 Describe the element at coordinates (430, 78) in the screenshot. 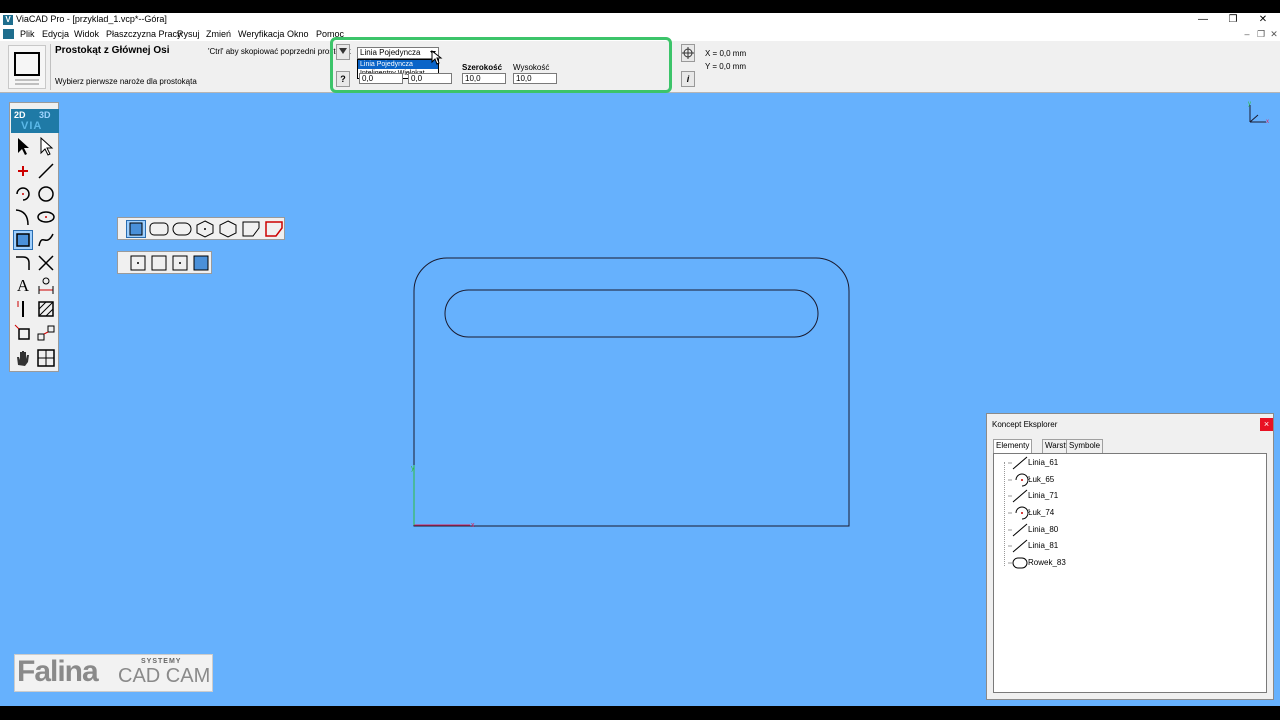

I see `origin-y-field: 0,0` at that location.